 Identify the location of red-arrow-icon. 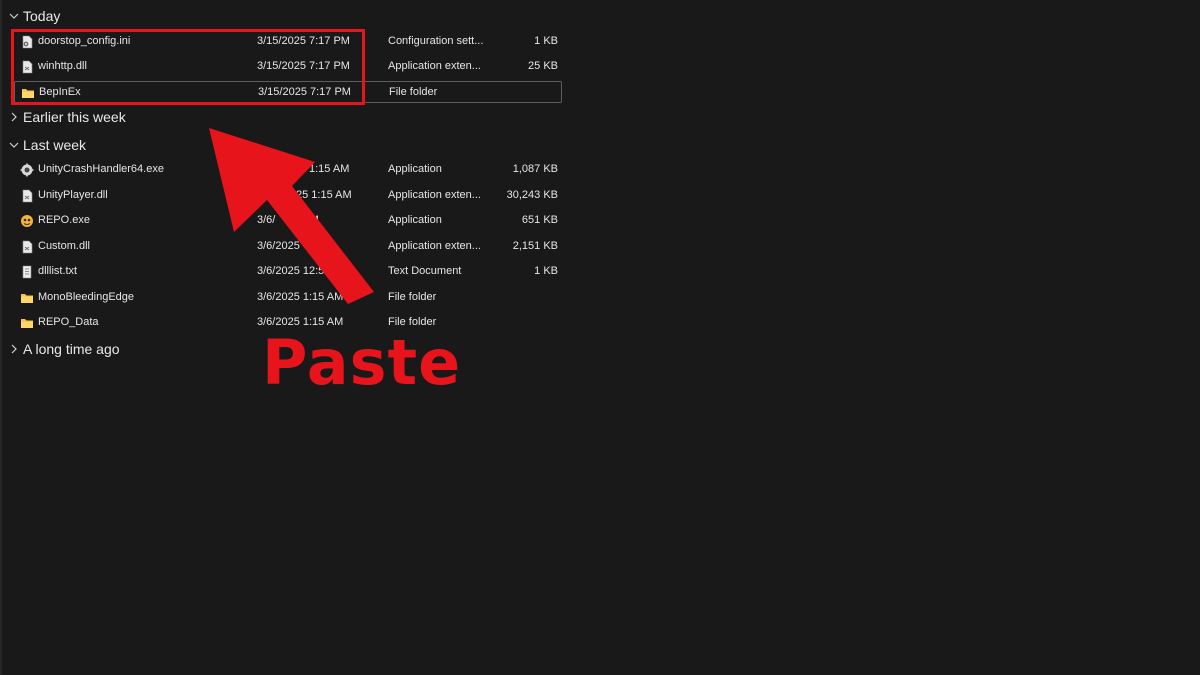
(291, 216).